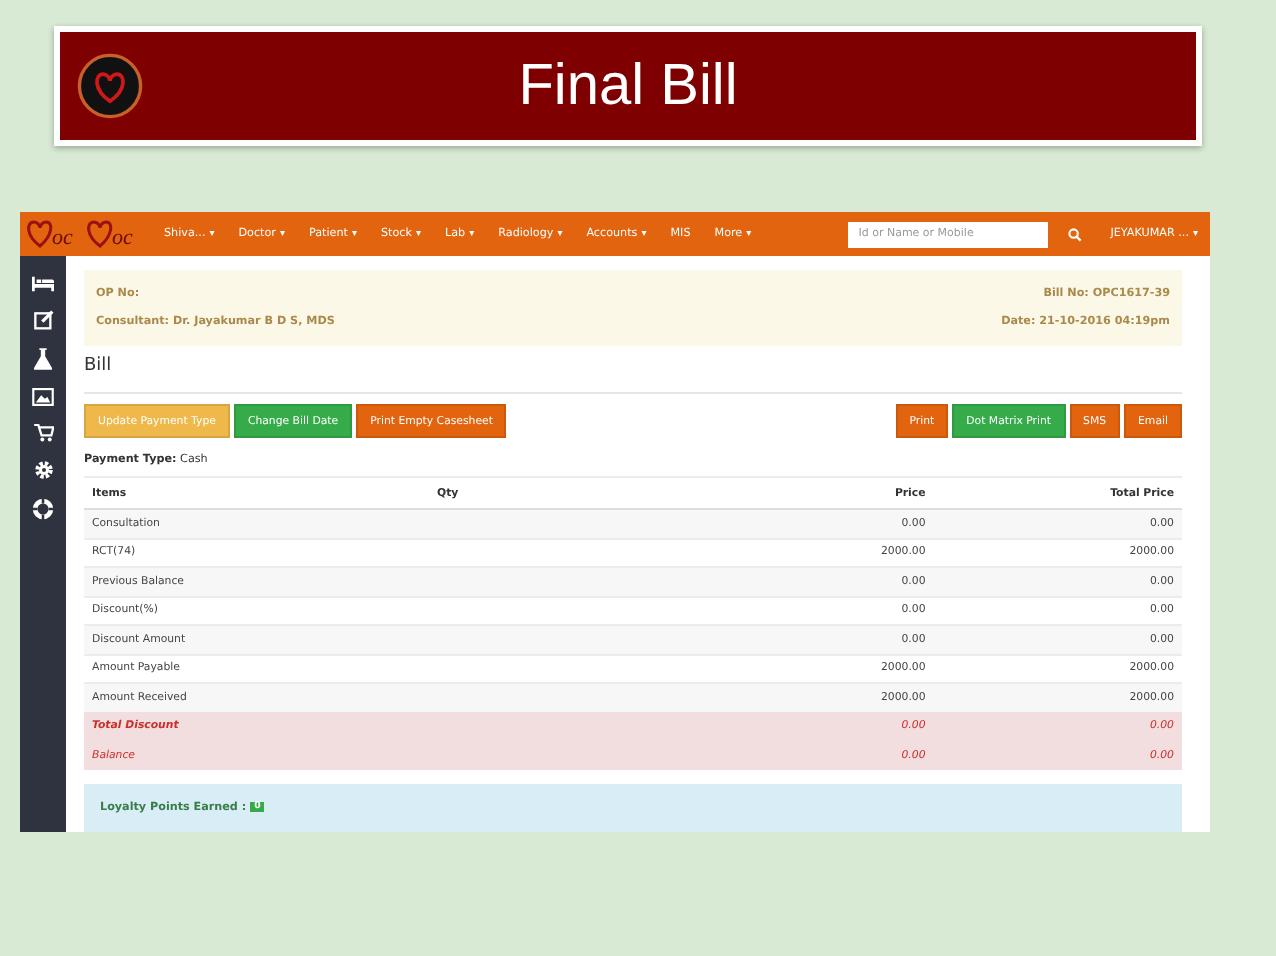 This screenshot has height=956, width=1276. Describe the element at coordinates (43, 397) in the screenshot. I see `image-icon` at that location.